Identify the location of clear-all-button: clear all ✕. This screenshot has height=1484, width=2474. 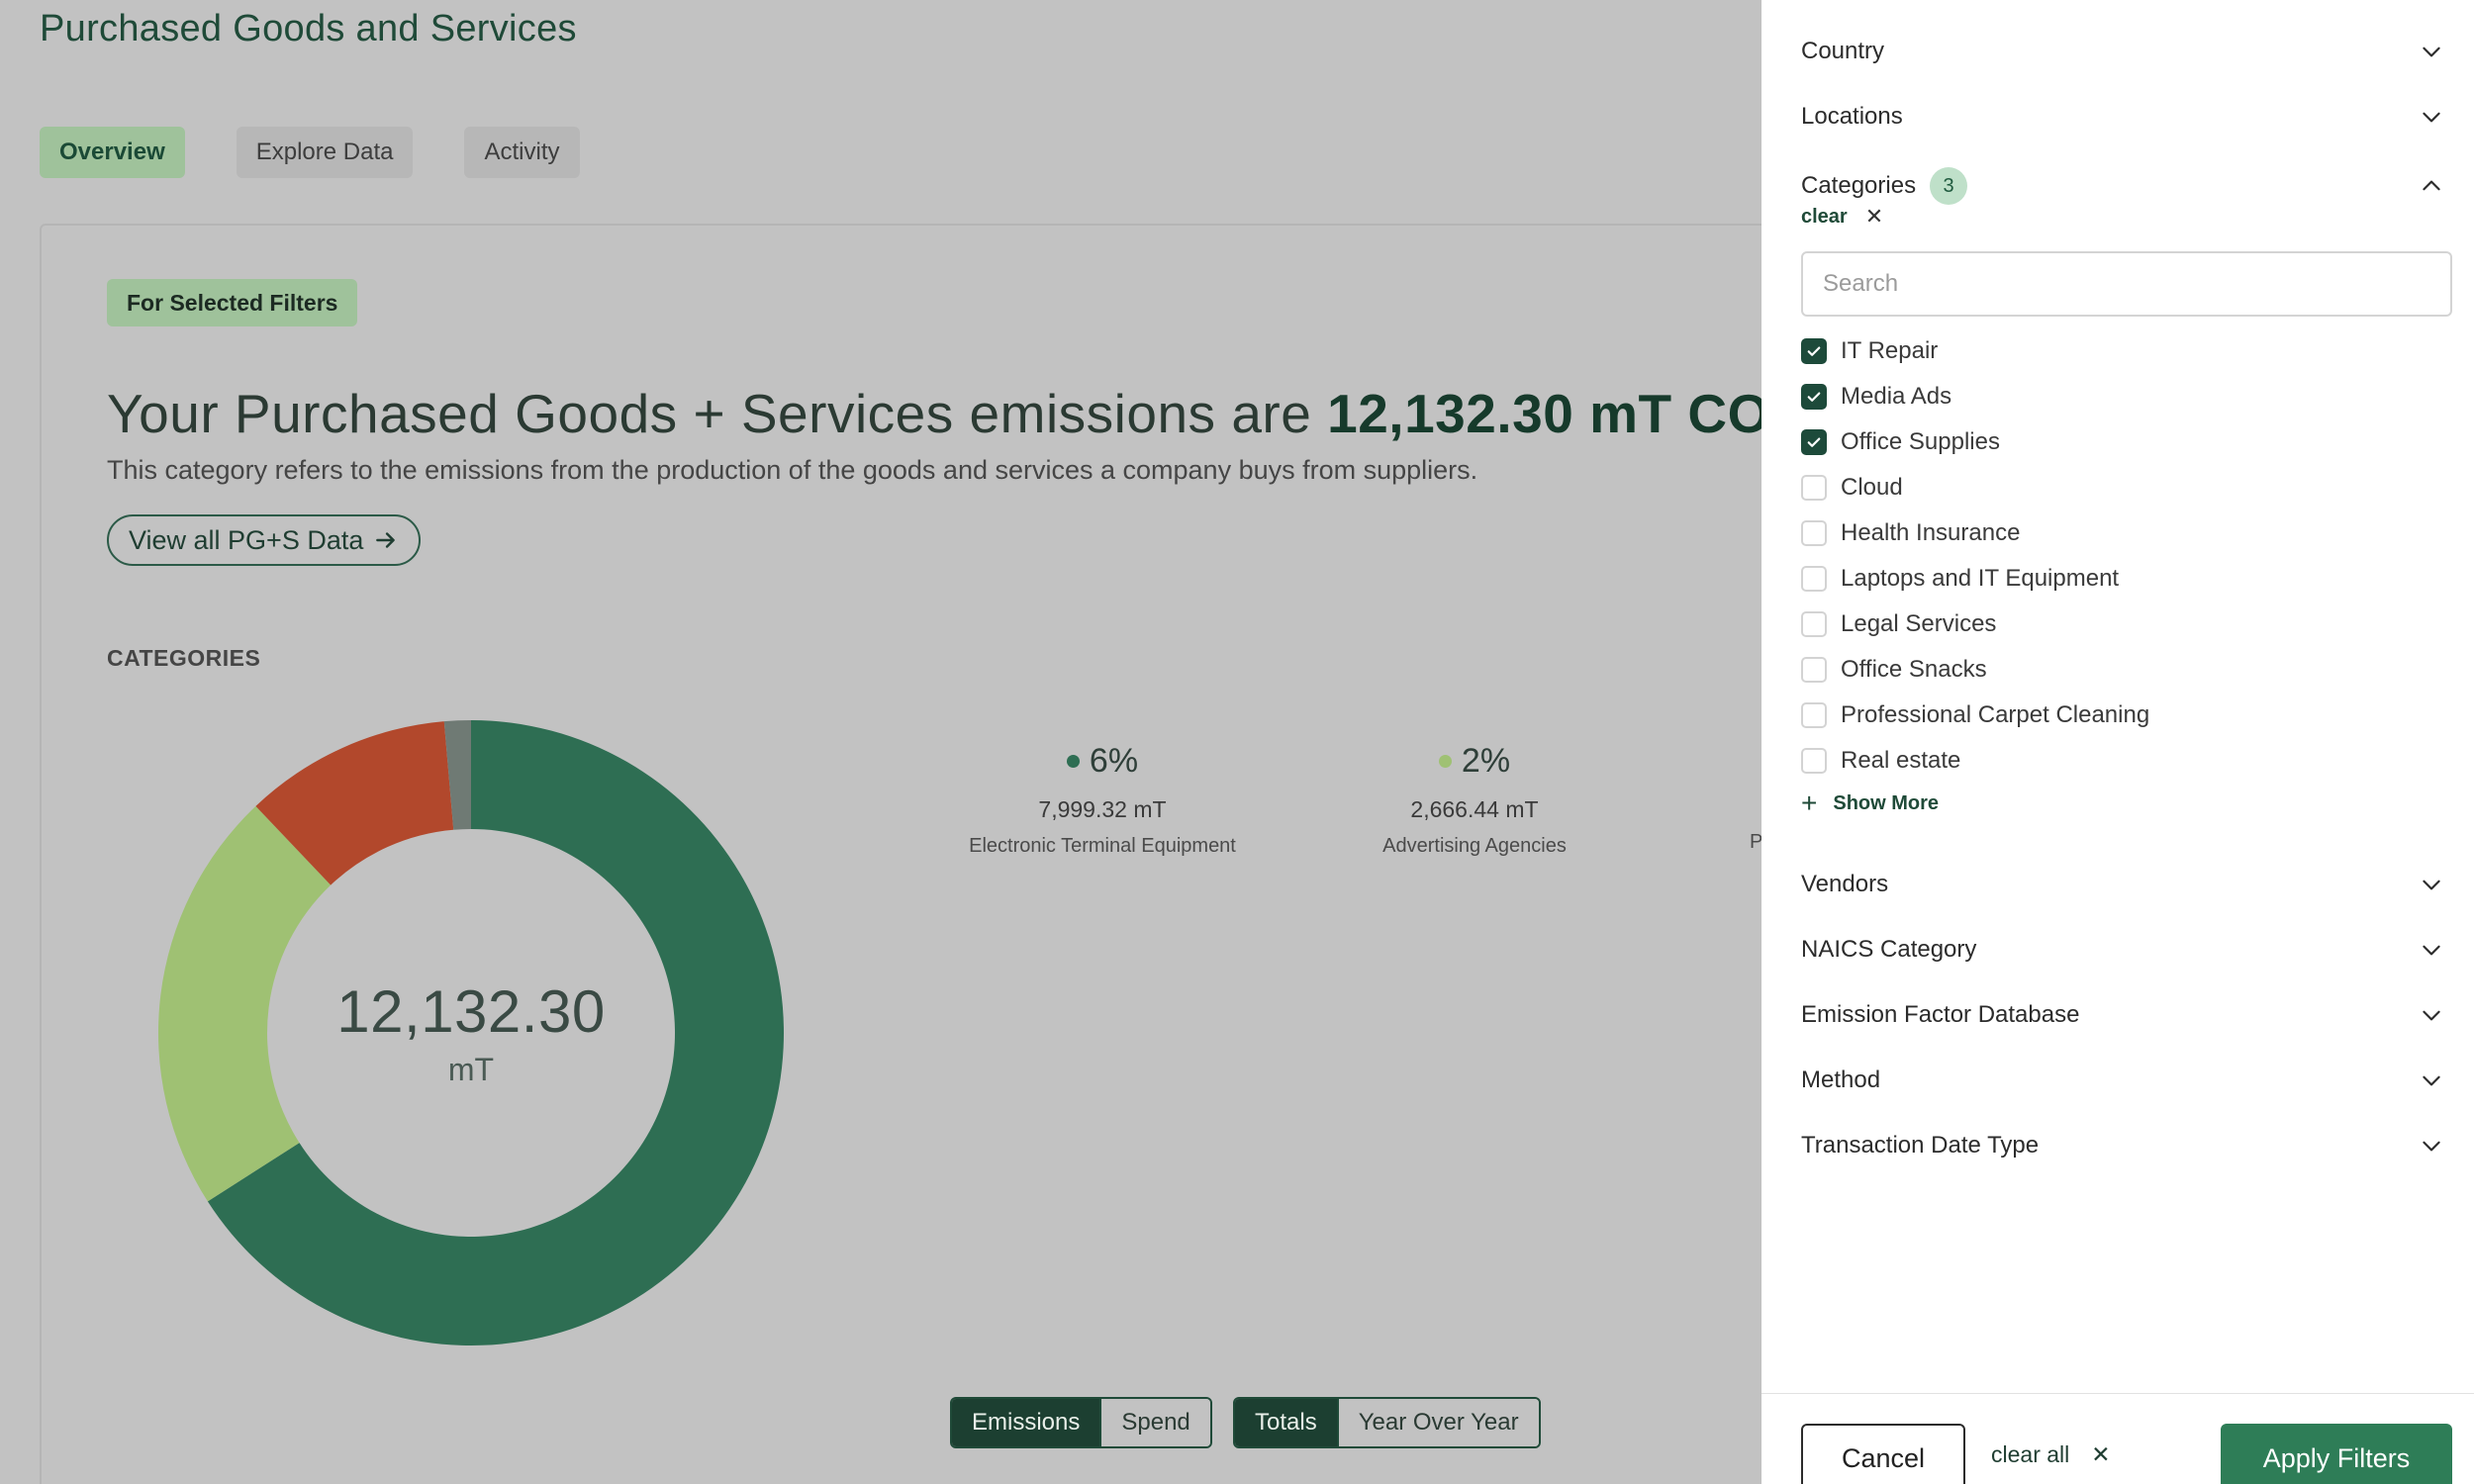
(2051, 1454).